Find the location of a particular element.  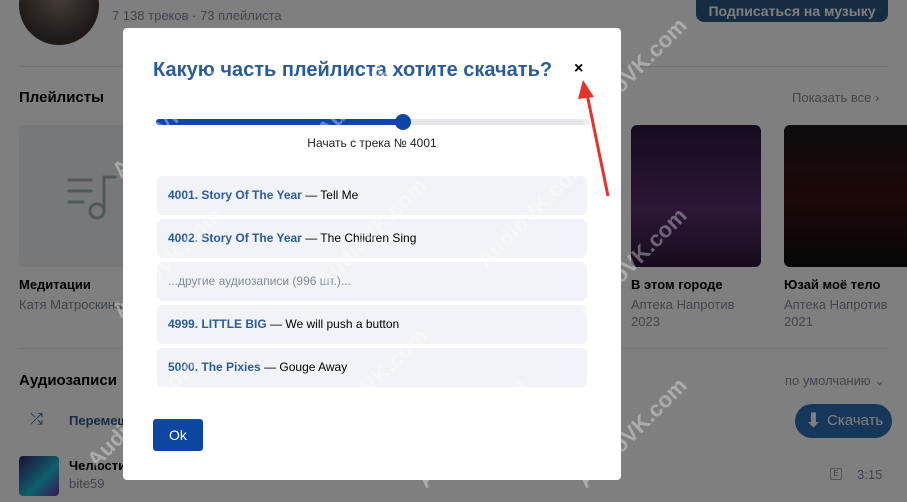

annotation-arrow-icon is located at coordinates (594, 138).